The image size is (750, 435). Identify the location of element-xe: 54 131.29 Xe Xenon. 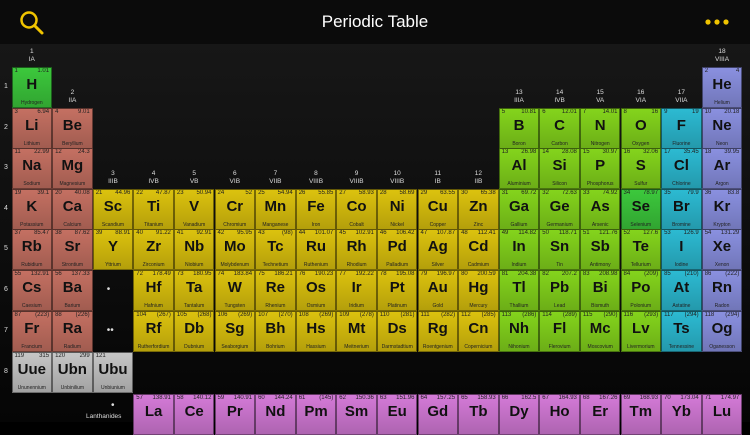
(722, 249).